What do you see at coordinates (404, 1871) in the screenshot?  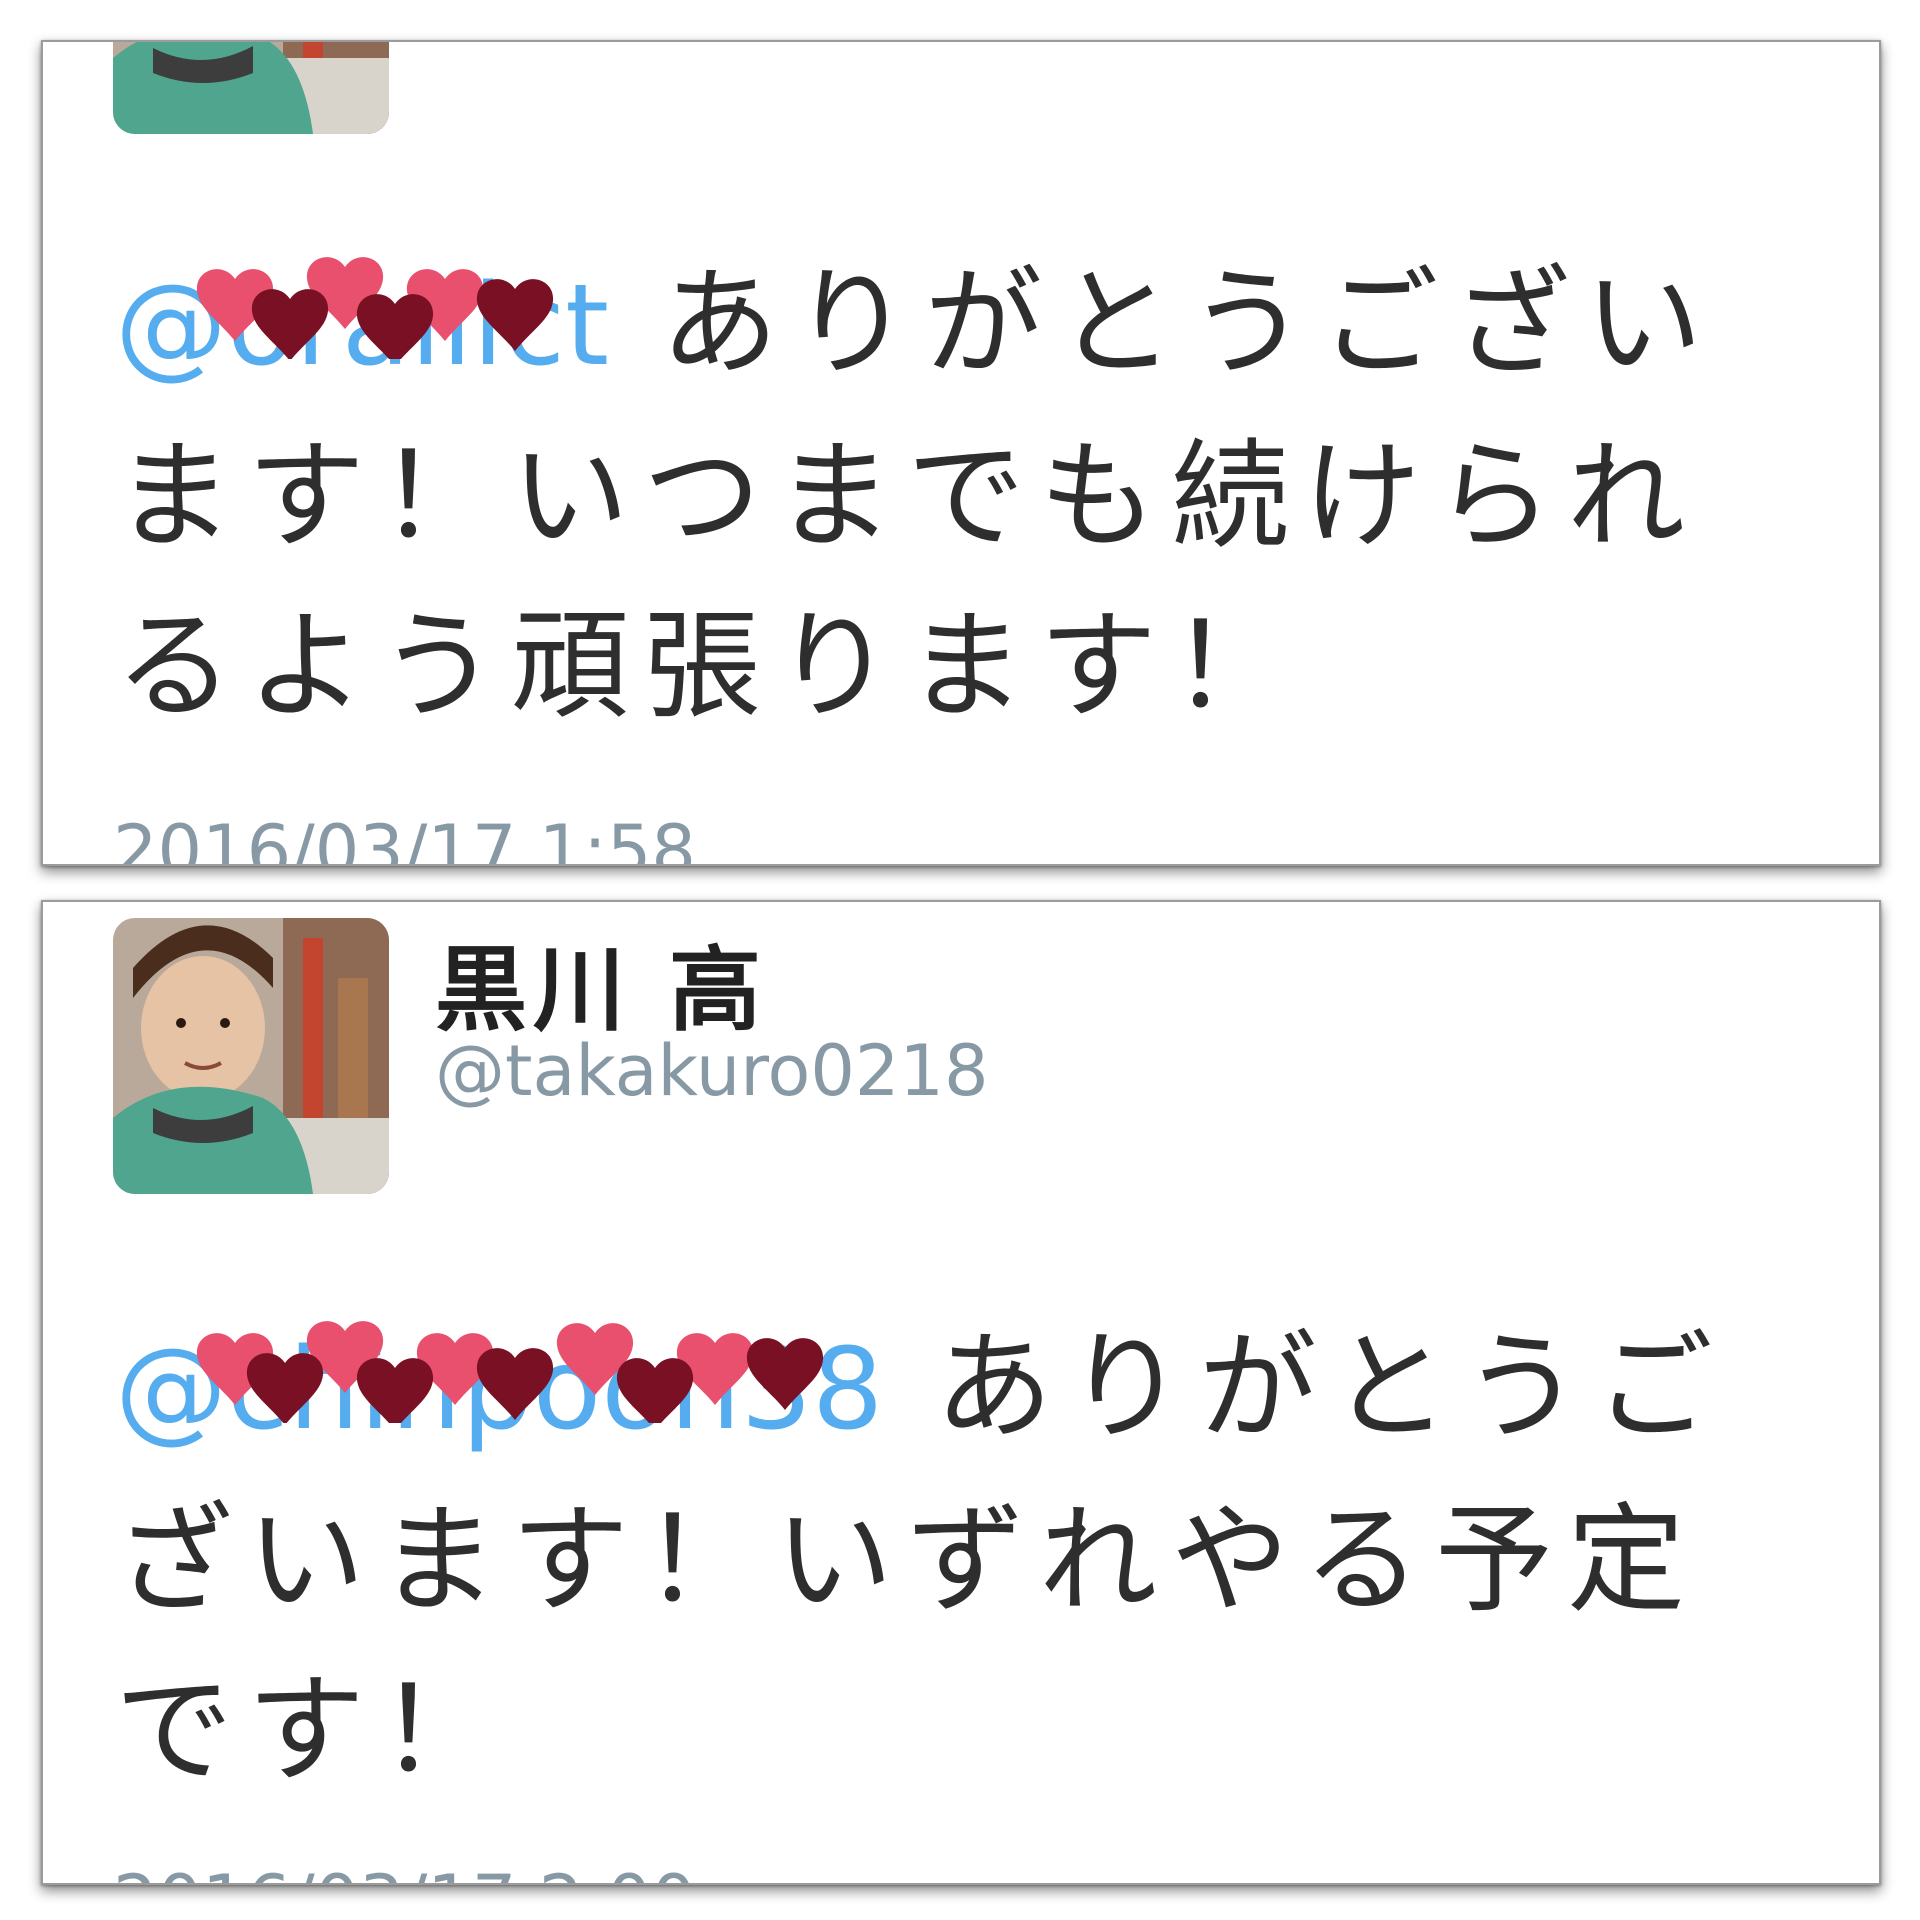 I see `tweet-timestamp: 2016/03/17 2:00` at bounding box center [404, 1871].